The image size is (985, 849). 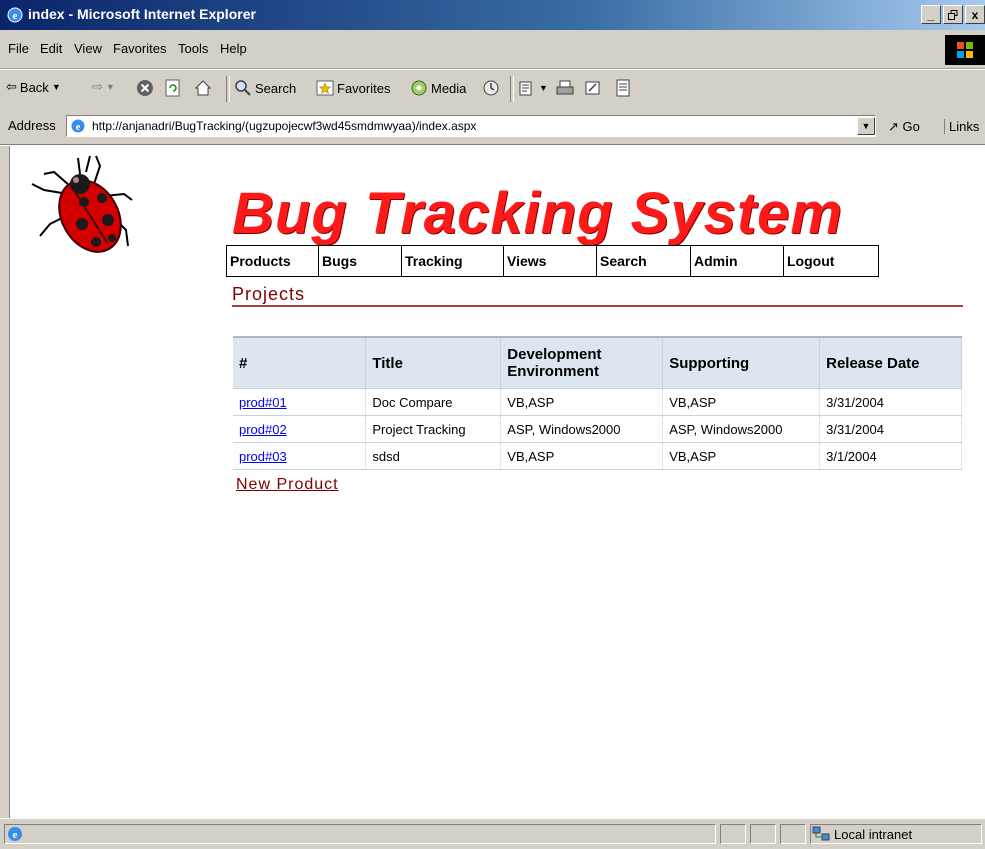 What do you see at coordinates (582, 362) in the screenshot?
I see `column-header-dev-env: Development Environment` at bounding box center [582, 362].